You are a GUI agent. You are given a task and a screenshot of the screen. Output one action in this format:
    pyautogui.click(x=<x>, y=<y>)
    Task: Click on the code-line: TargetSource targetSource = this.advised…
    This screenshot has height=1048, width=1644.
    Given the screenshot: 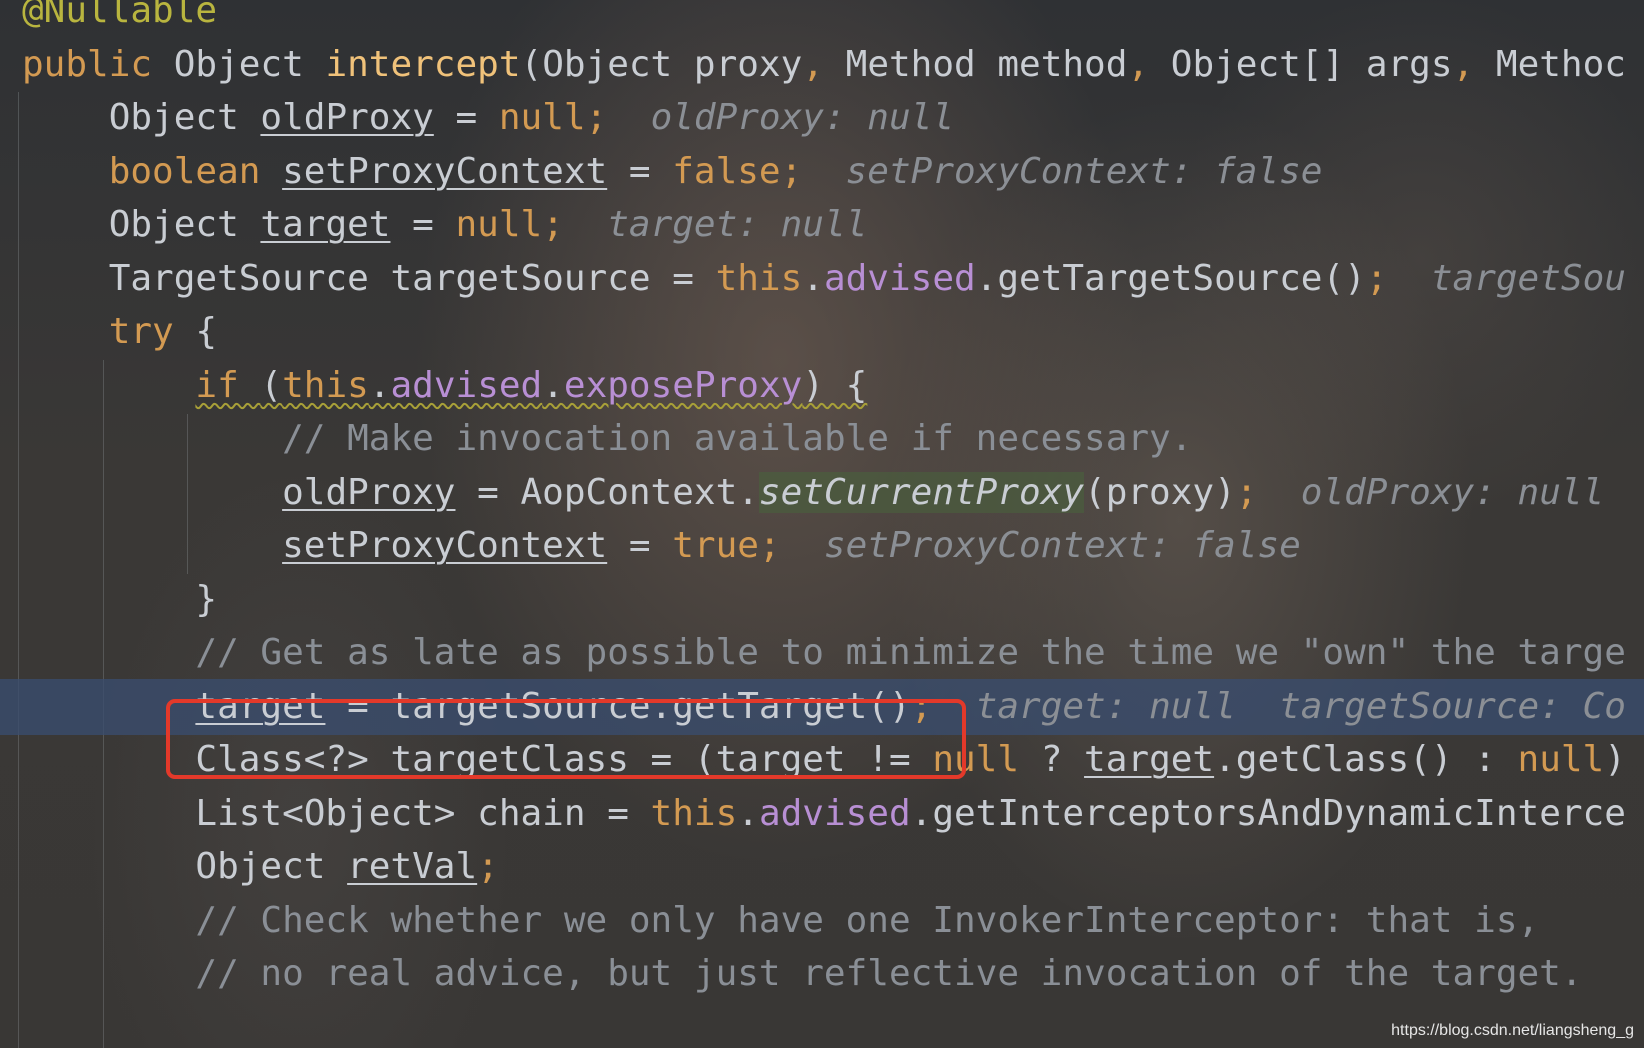 What is the action you would take?
    pyautogui.click(x=822, y=279)
    